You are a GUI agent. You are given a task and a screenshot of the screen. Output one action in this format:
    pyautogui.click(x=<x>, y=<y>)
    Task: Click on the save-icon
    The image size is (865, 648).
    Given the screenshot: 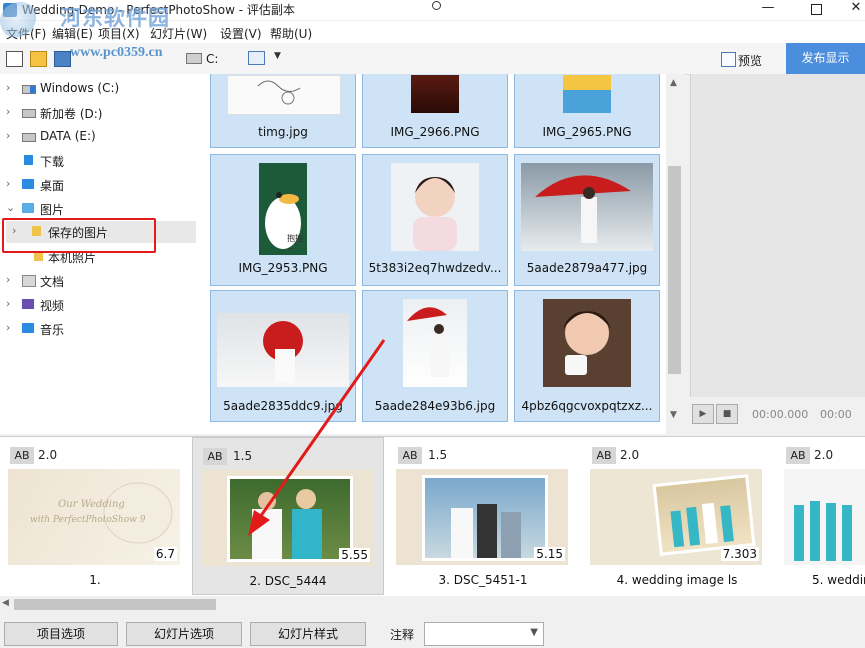 What is the action you would take?
    pyautogui.click(x=62, y=59)
    